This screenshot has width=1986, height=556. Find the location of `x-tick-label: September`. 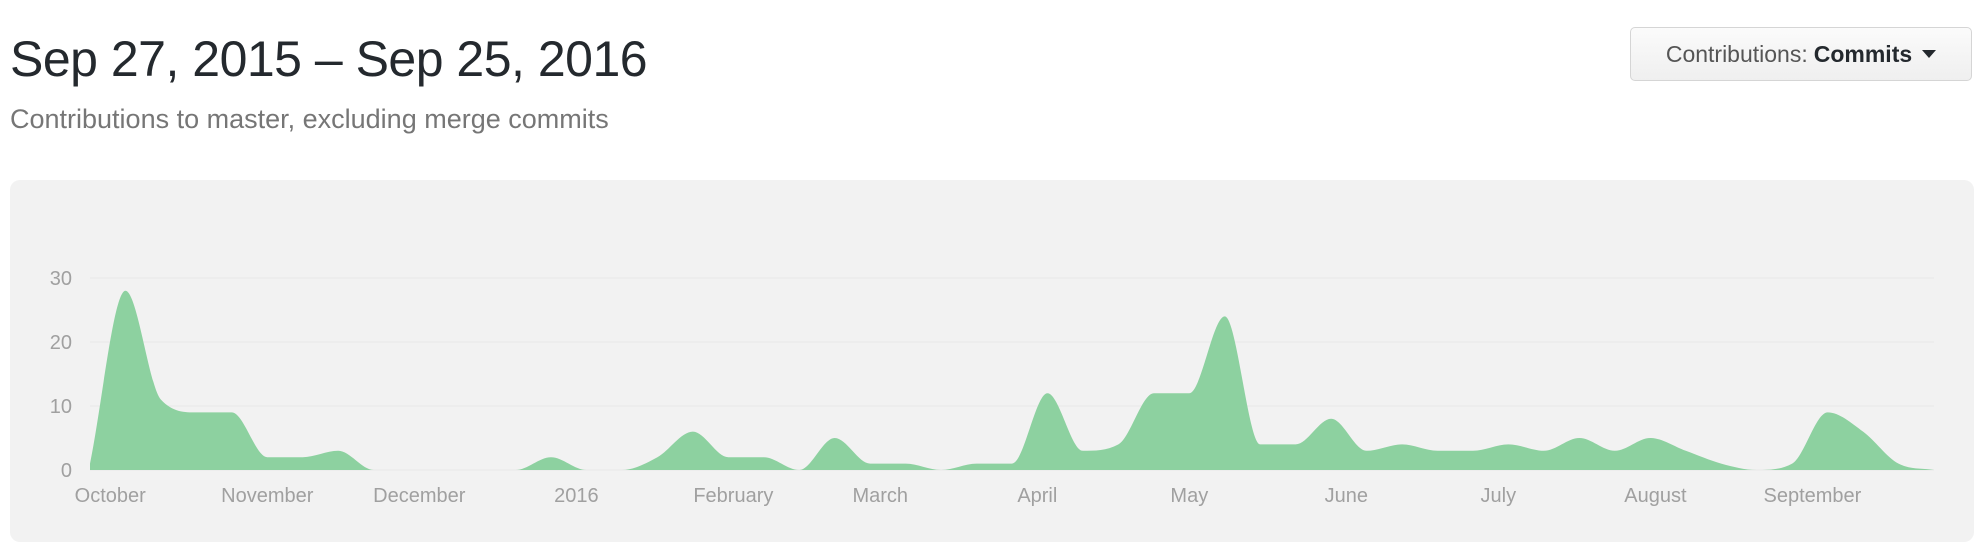

x-tick-label: September is located at coordinates (1812, 496).